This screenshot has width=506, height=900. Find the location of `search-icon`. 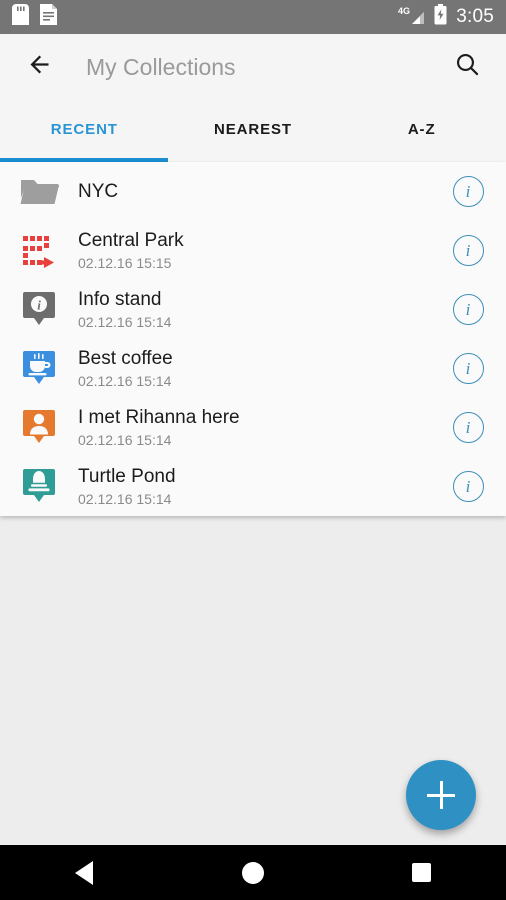

search-icon is located at coordinates (467, 67).